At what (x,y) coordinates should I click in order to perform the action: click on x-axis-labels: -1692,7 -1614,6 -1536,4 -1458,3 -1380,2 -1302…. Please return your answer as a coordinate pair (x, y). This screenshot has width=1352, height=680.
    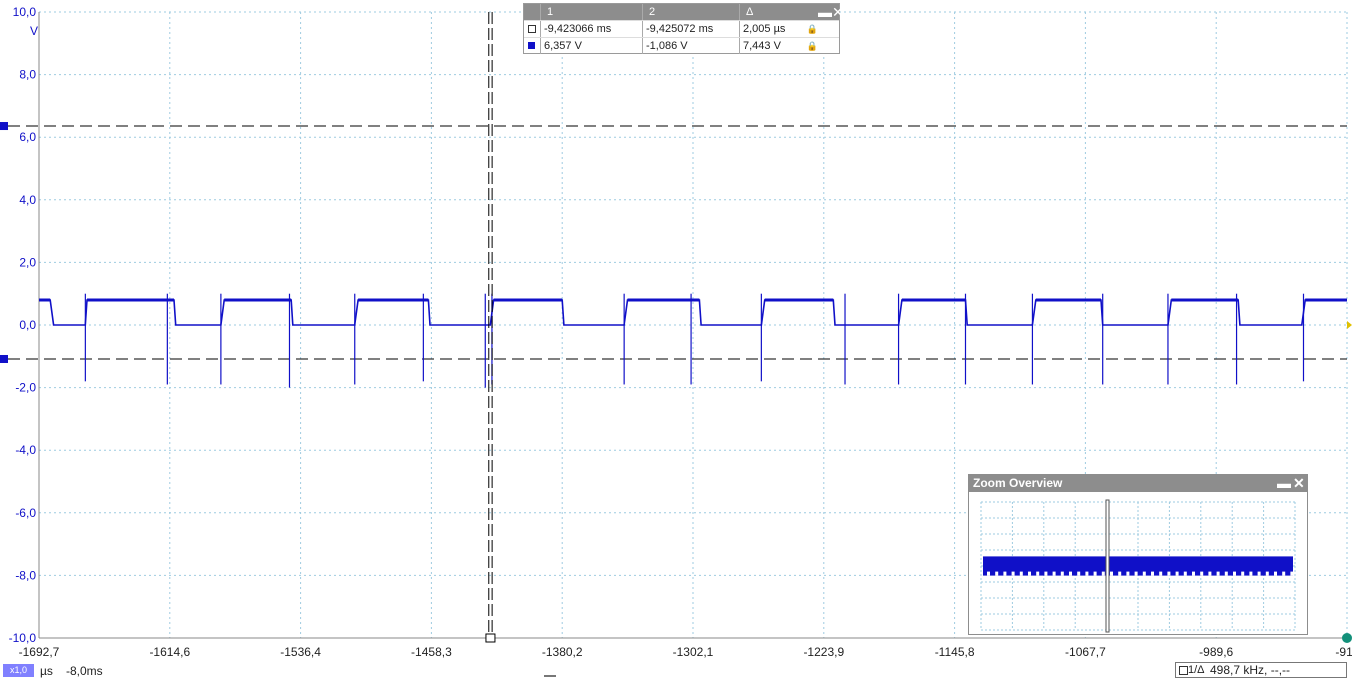
    Looking at the image, I should click on (685, 652).